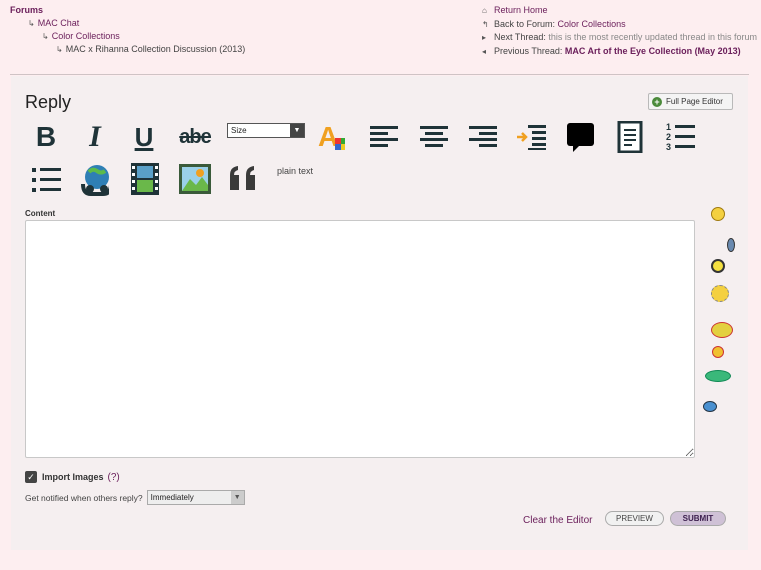  I want to click on preview-button: PREVIEW, so click(634, 518).